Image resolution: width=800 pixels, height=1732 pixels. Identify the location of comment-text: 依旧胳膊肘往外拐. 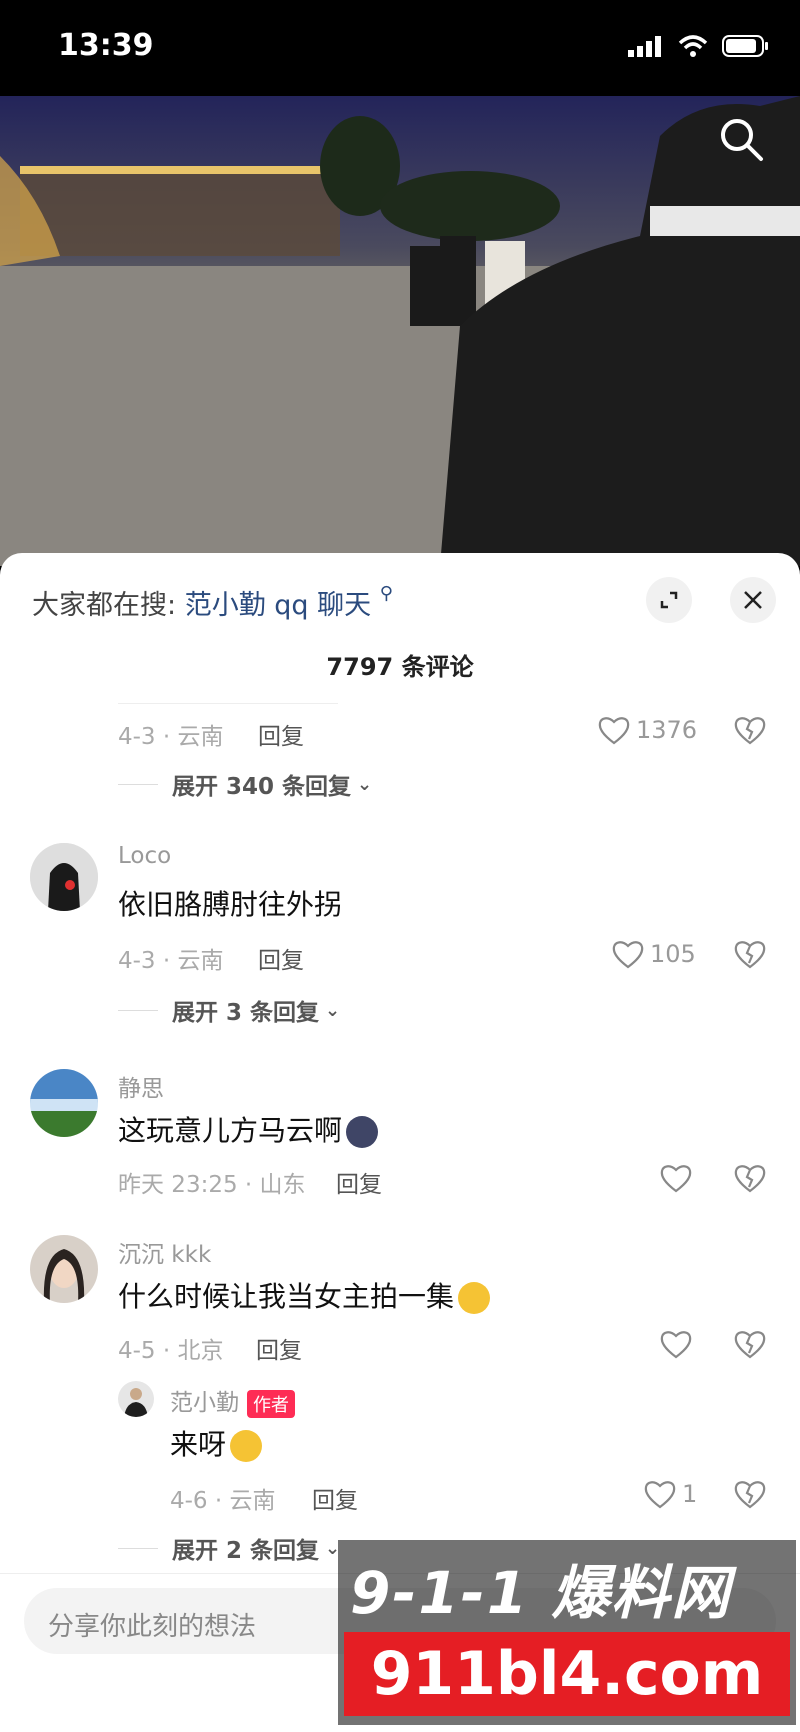
(230, 904).